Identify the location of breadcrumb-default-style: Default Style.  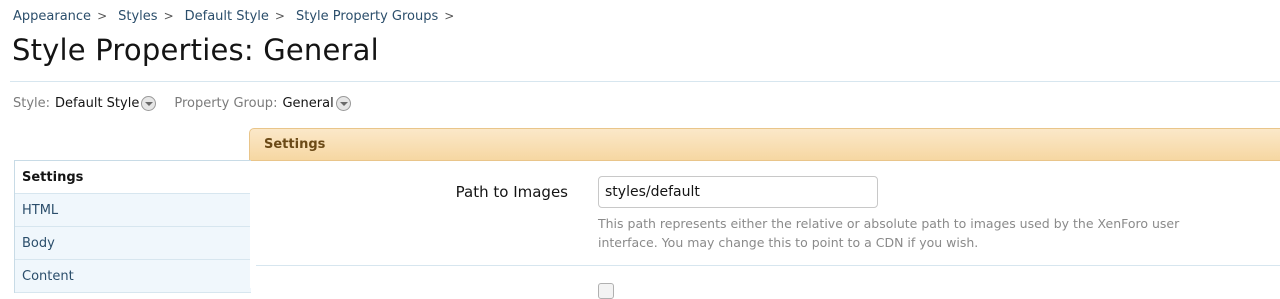
(227, 16).